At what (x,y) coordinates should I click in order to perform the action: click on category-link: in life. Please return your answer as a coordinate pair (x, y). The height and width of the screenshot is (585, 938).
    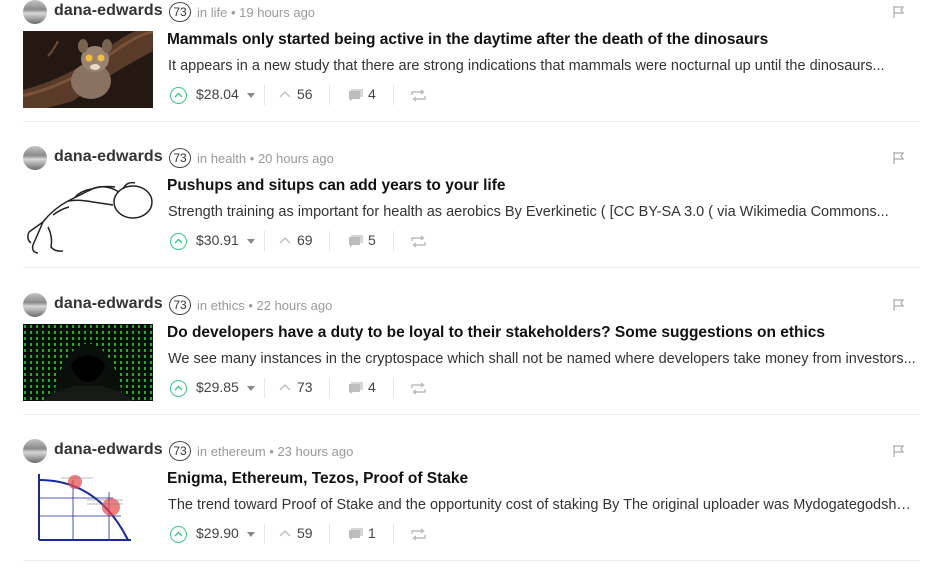
    Looking at the image, I should click on (212, 12).